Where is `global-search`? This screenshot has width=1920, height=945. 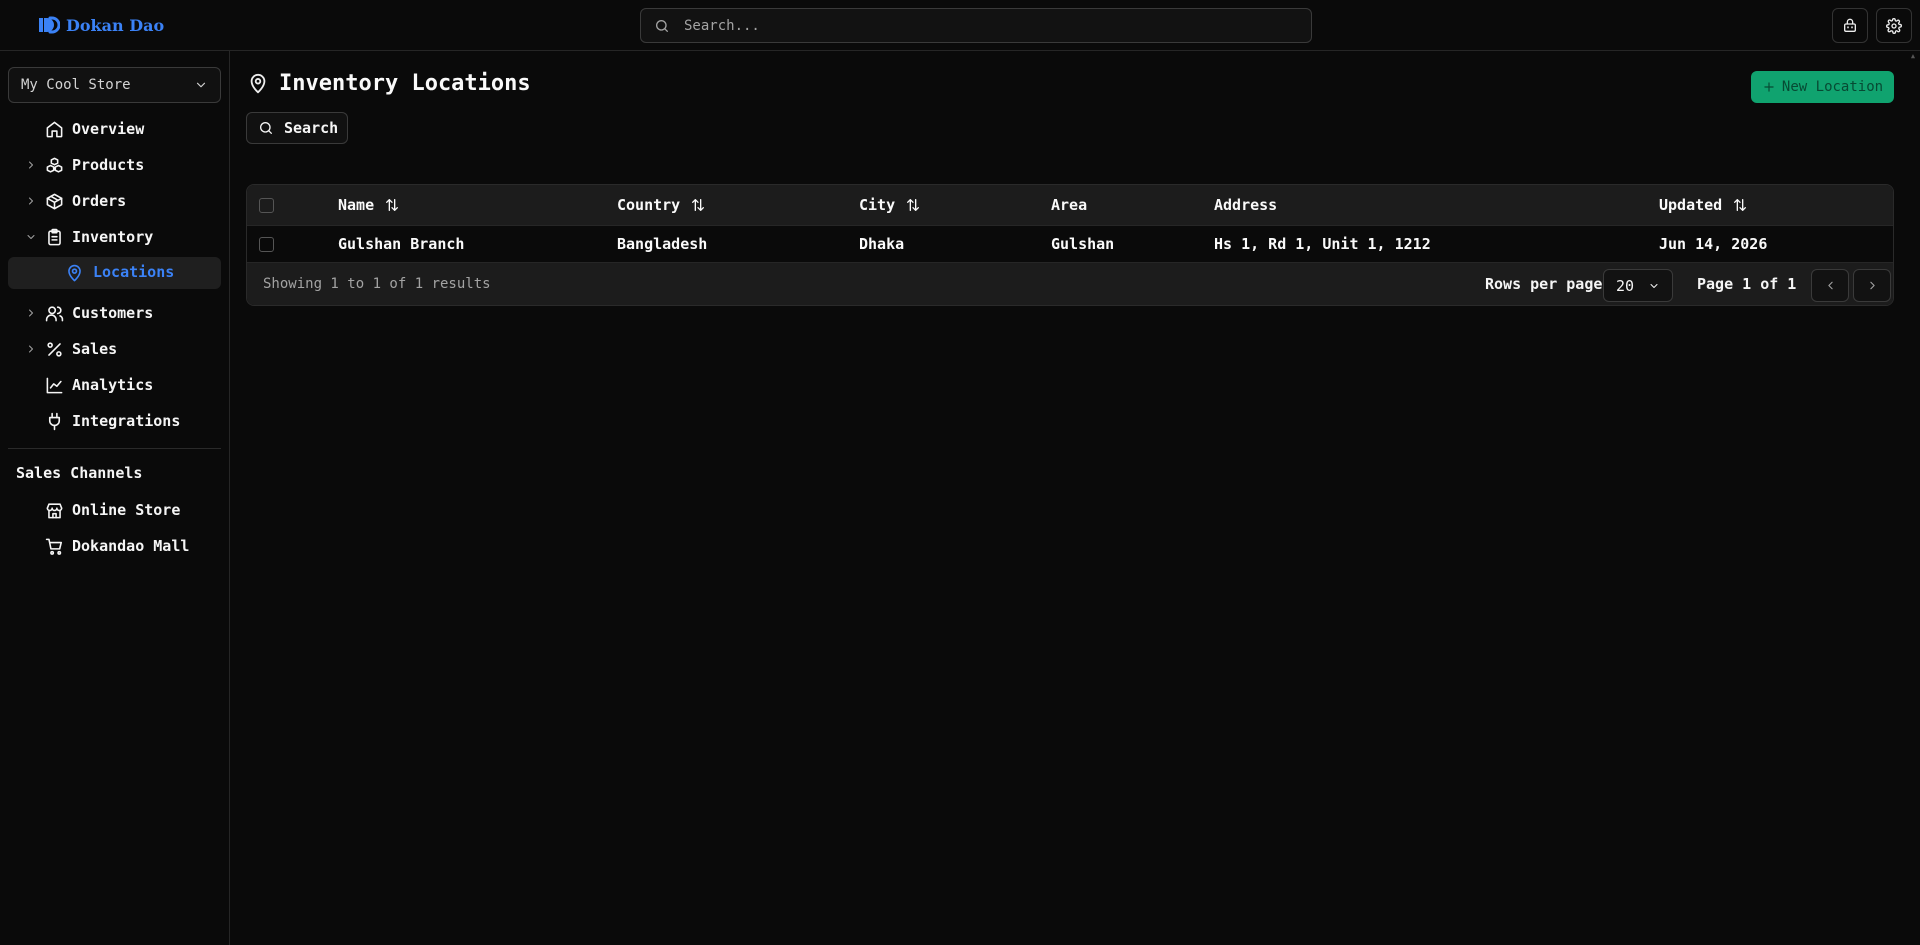
global-search is located at coordinates (976, 25).